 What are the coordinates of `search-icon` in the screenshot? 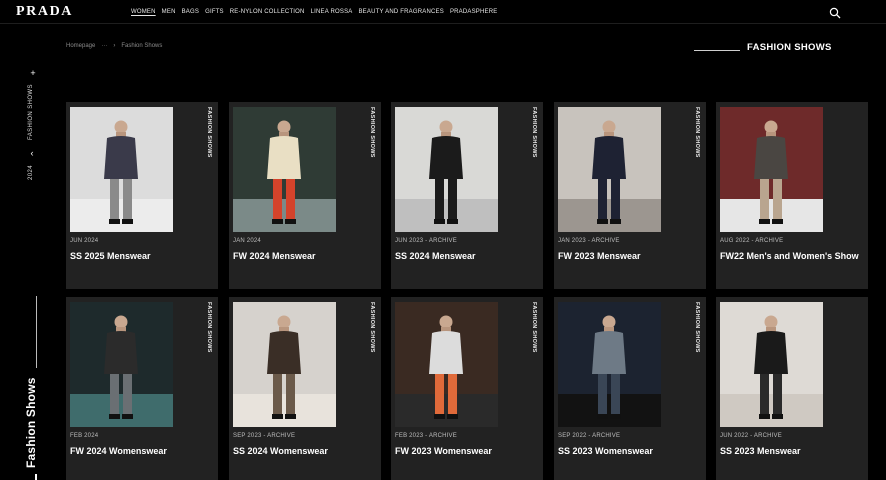 It's located at (835, 13).